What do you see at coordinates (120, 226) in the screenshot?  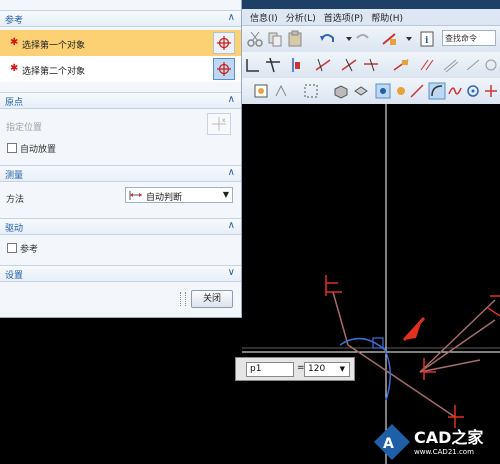 I see `section-header-drive: 驱动 ∧` at bounding box center [120, 226].